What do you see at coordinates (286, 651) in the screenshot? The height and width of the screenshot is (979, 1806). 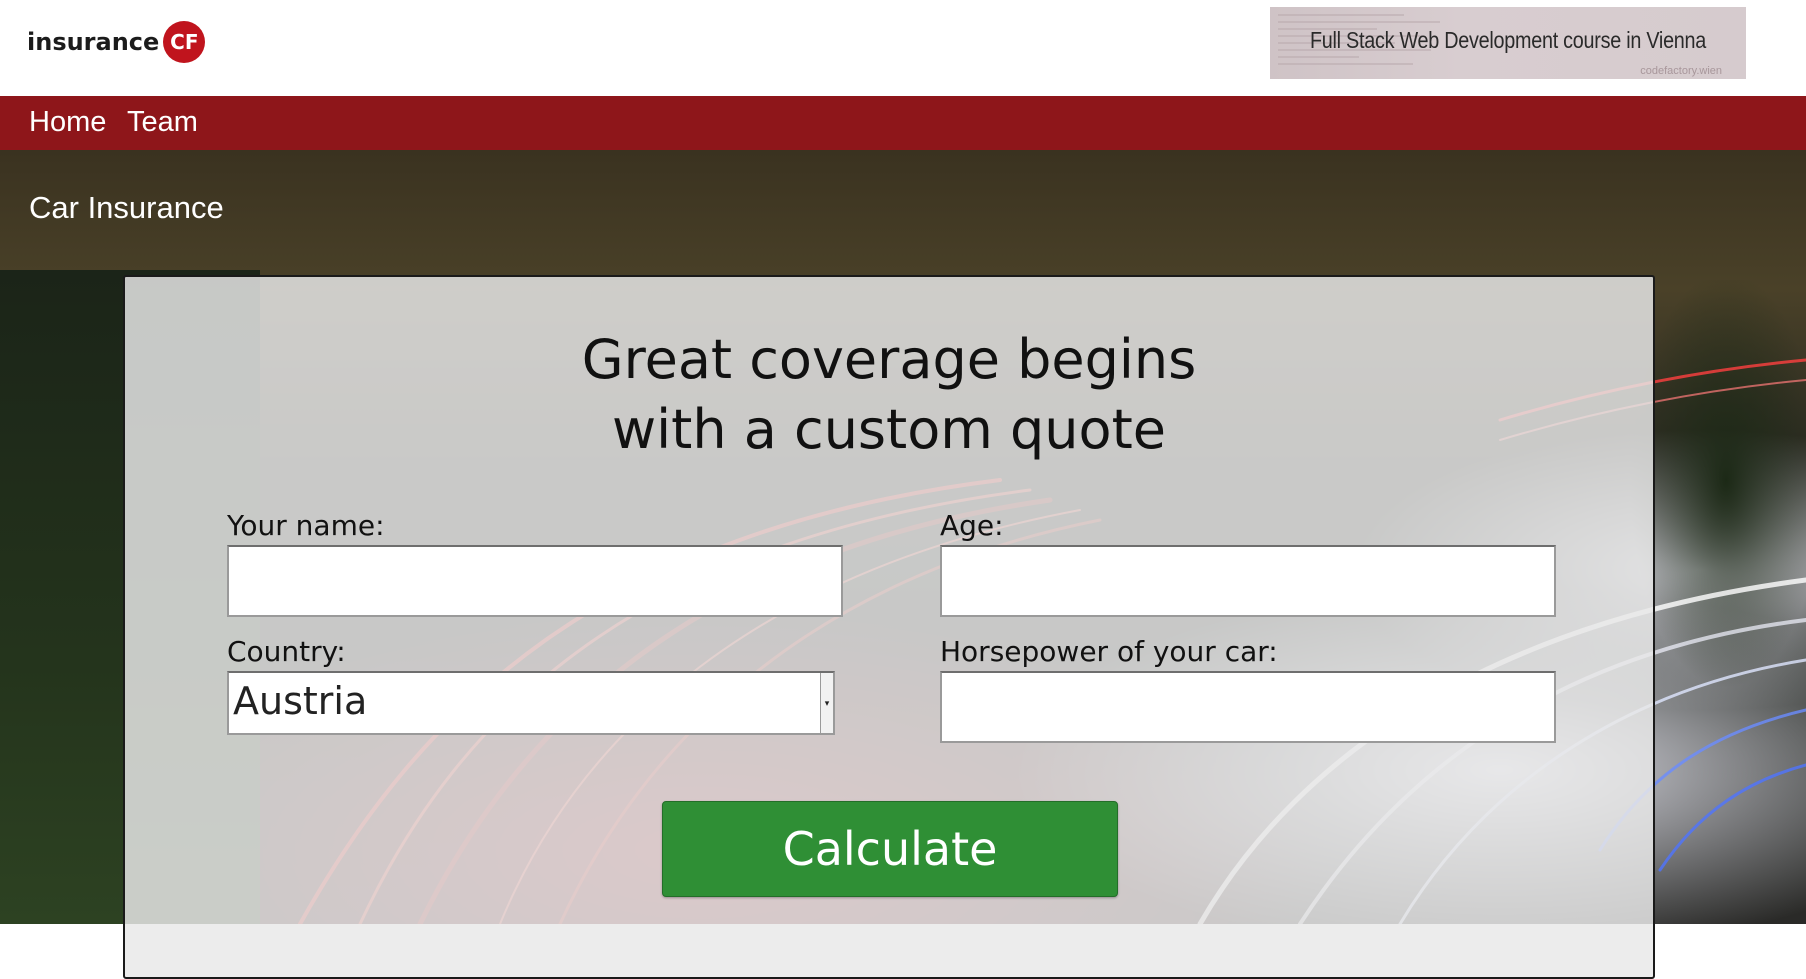 I see `country-label: Country:` at bounding box center [286, 651].